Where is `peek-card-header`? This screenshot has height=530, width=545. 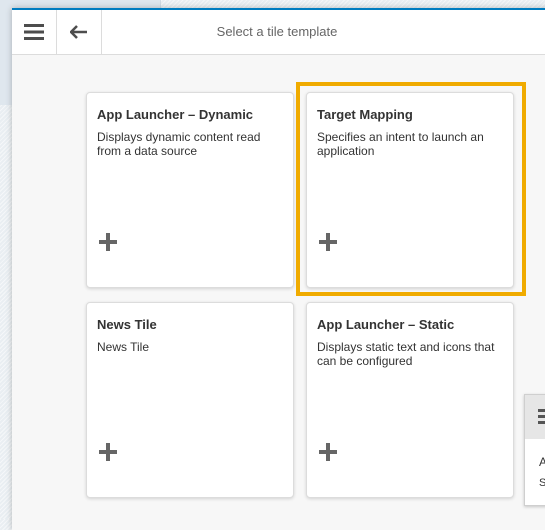
peek-card-header is located at coordinates (535, 417).